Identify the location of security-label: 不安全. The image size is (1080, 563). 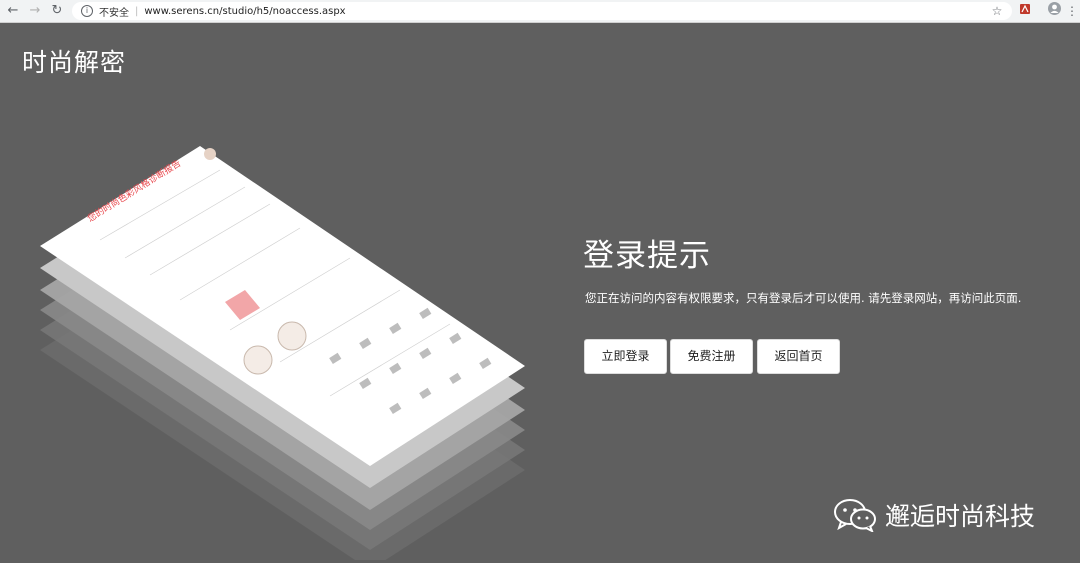
(114, 13).